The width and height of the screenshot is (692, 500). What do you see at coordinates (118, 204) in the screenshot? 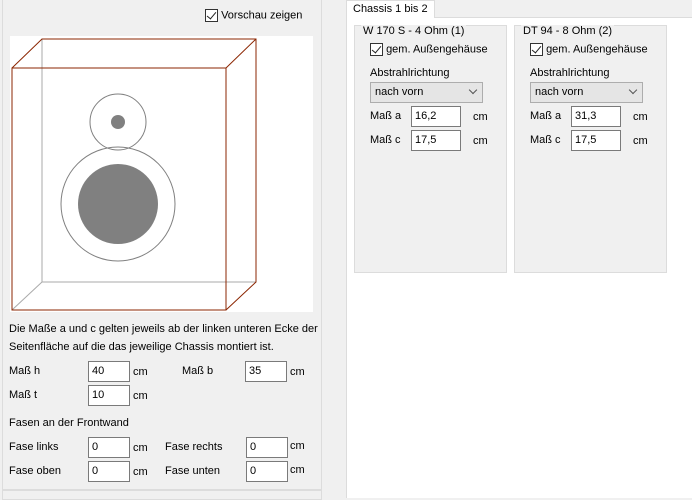
I see `woofer-cone` at bounding box center [118, 204].